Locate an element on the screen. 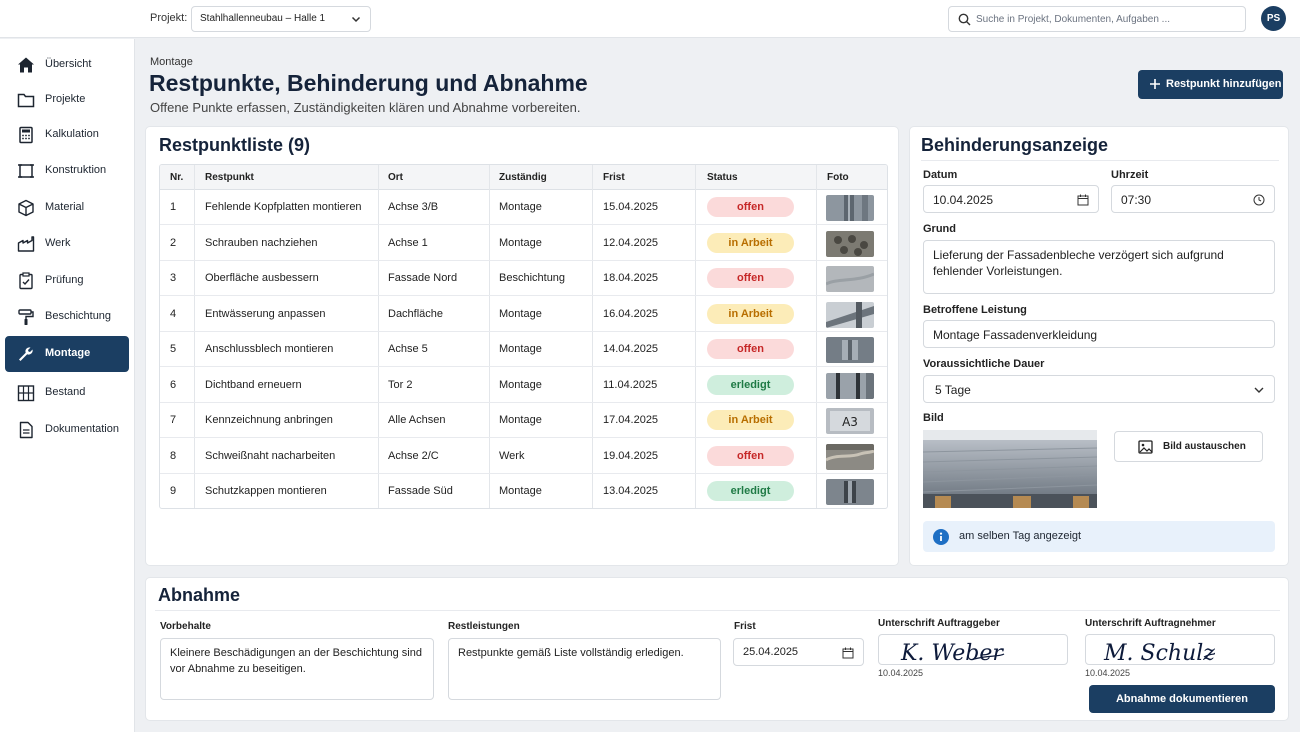 This screenshot has height=732, width=1300. photo-thumbnail: A3 is located at coordinates (850, 421).